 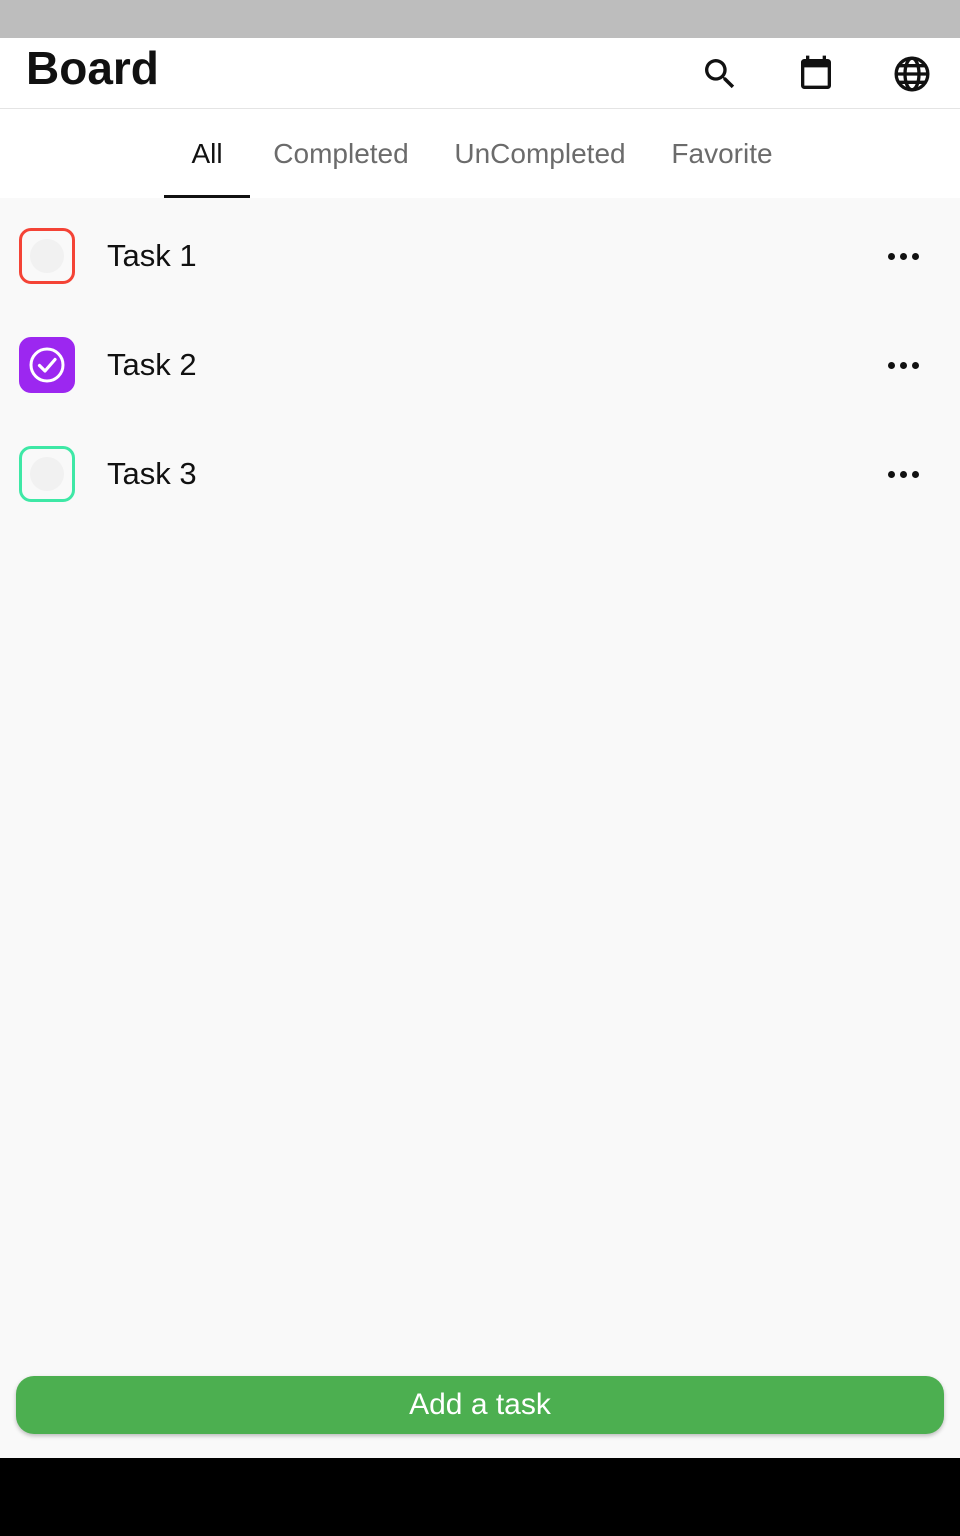 What do you see at coordinates (92, 68) in the screenshot?
I see `page-title: Board` at bounding box center [92, 68].